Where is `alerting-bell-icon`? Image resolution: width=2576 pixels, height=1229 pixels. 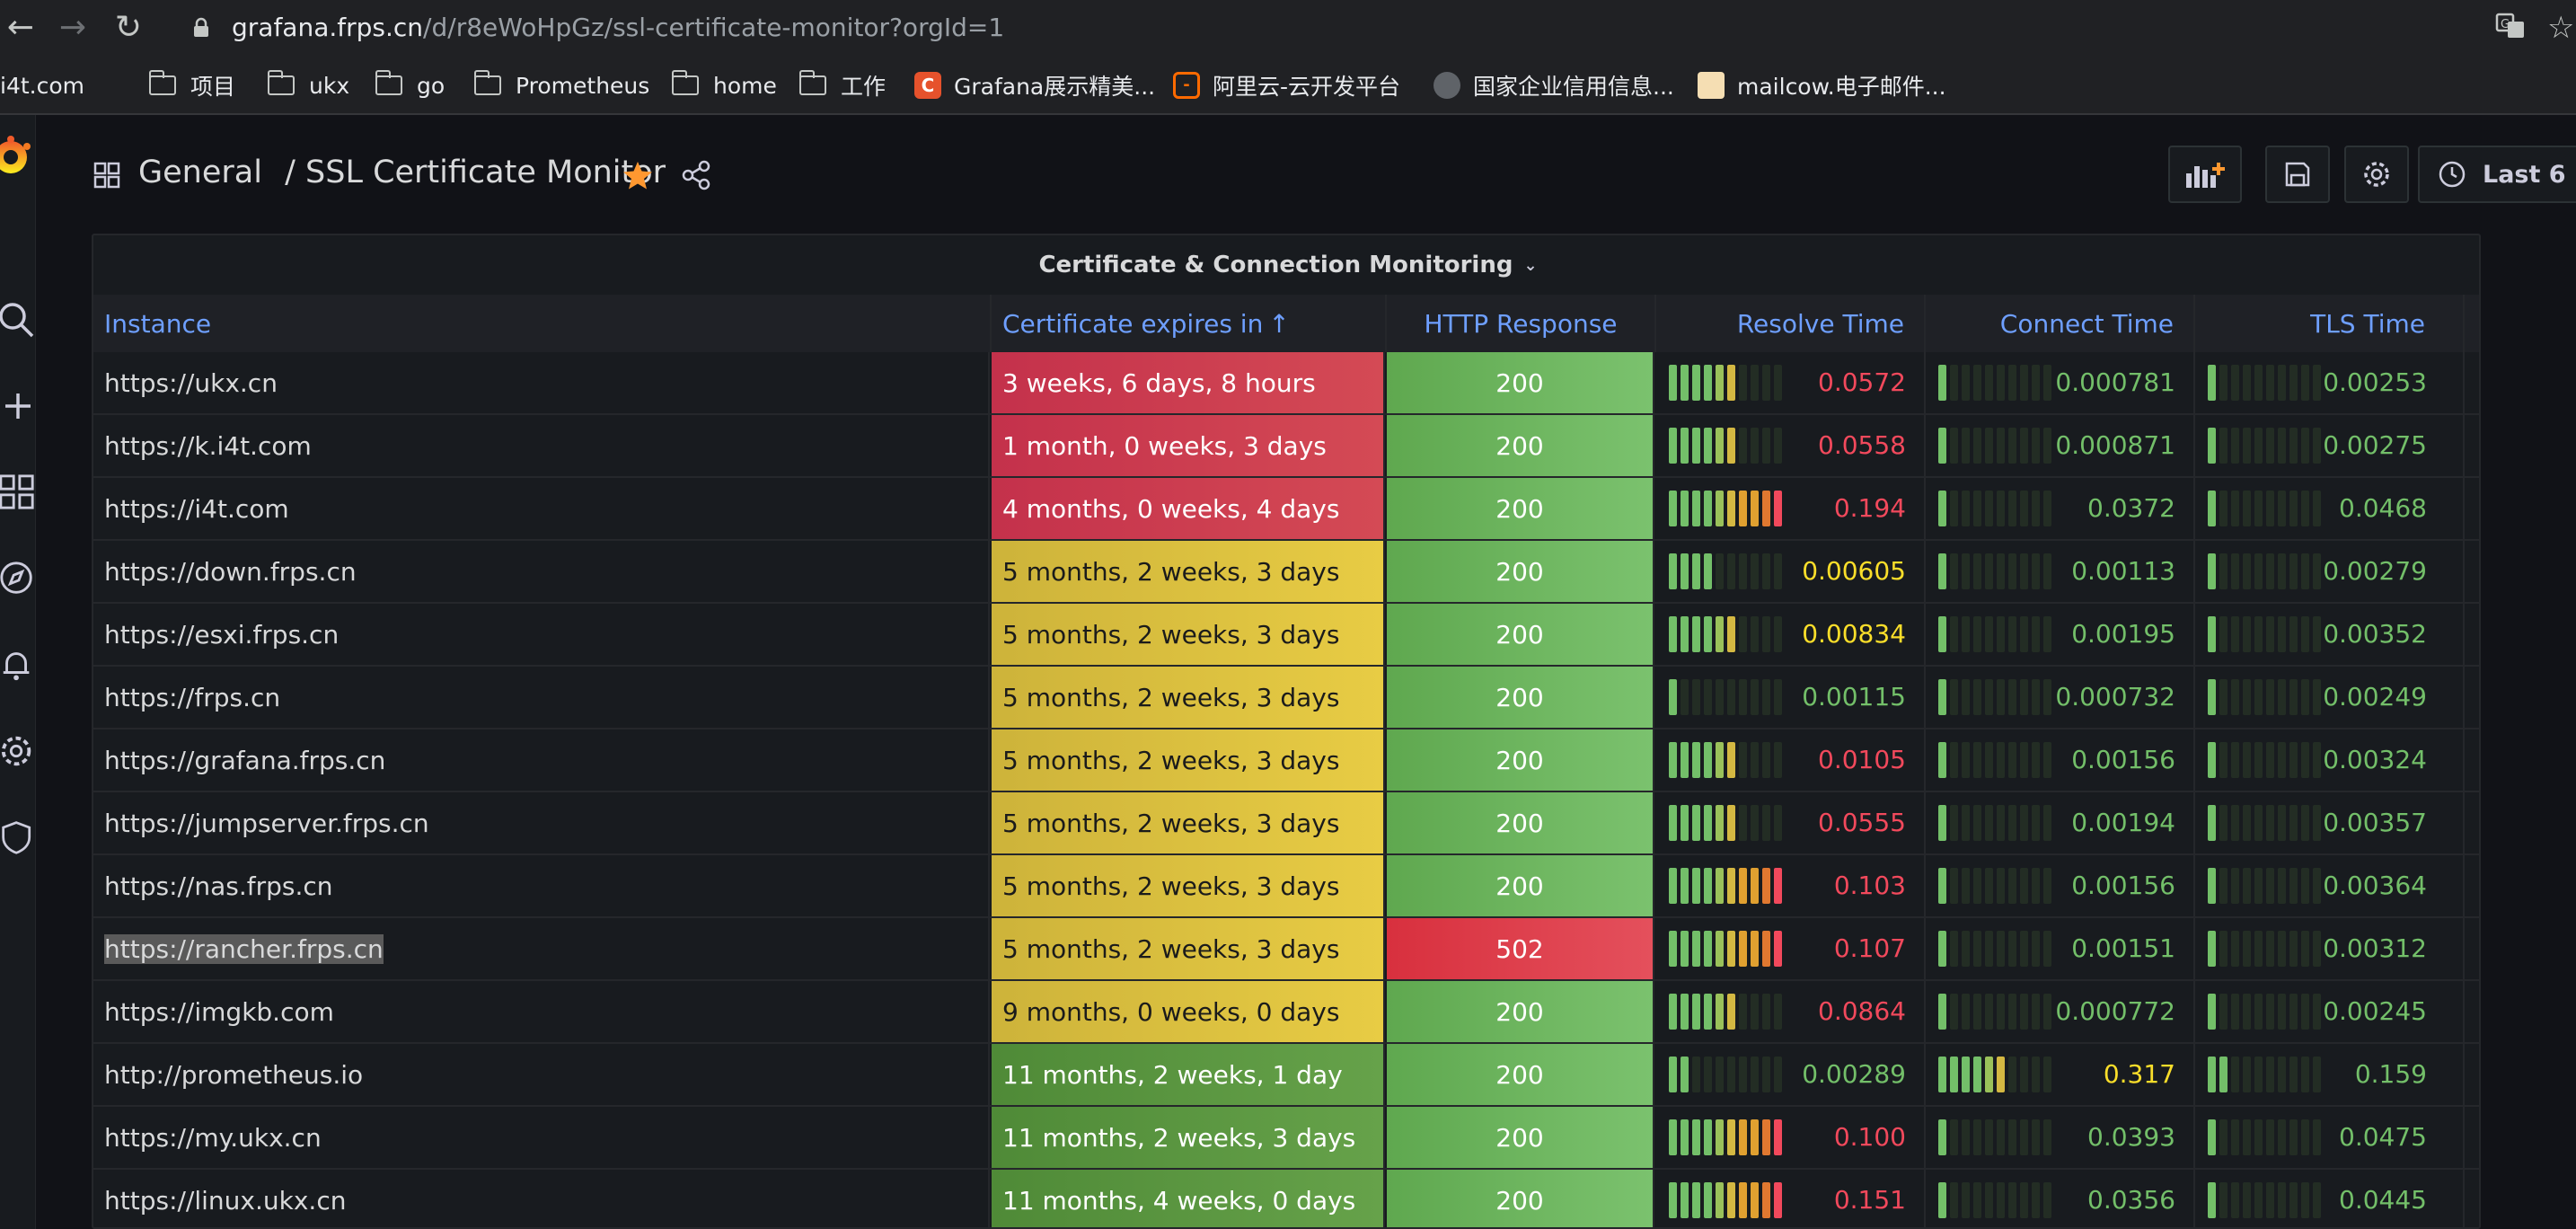
alerting-bell-icon is located at coordinates (17, 664).